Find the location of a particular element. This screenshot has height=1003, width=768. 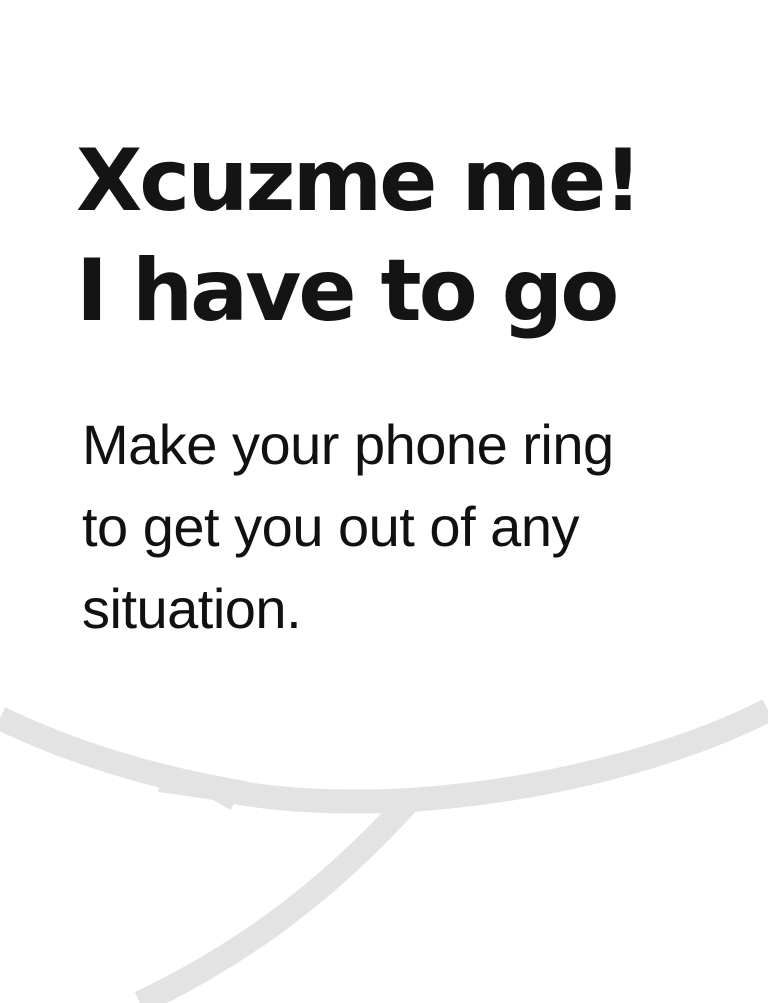

headline-line-1: Xcuzme me! is located at coordinates (359, 181).